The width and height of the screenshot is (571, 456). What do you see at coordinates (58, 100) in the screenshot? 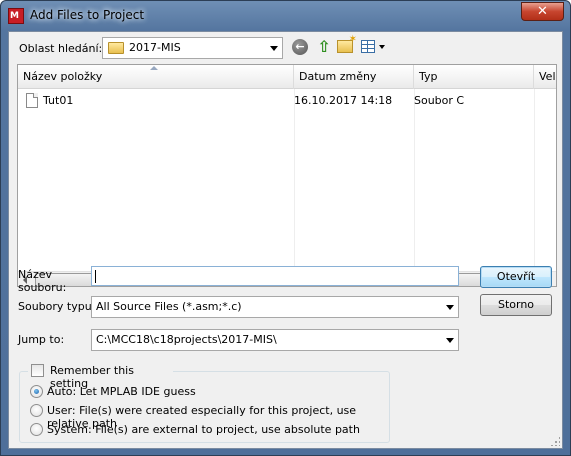
I see `file-name: Tut01` at bounding box center [58, 100].